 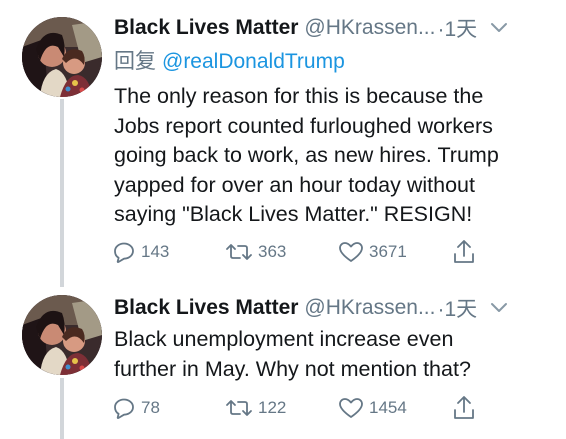 I want to click on retweet-count: 122, so click(x=272, y=407).